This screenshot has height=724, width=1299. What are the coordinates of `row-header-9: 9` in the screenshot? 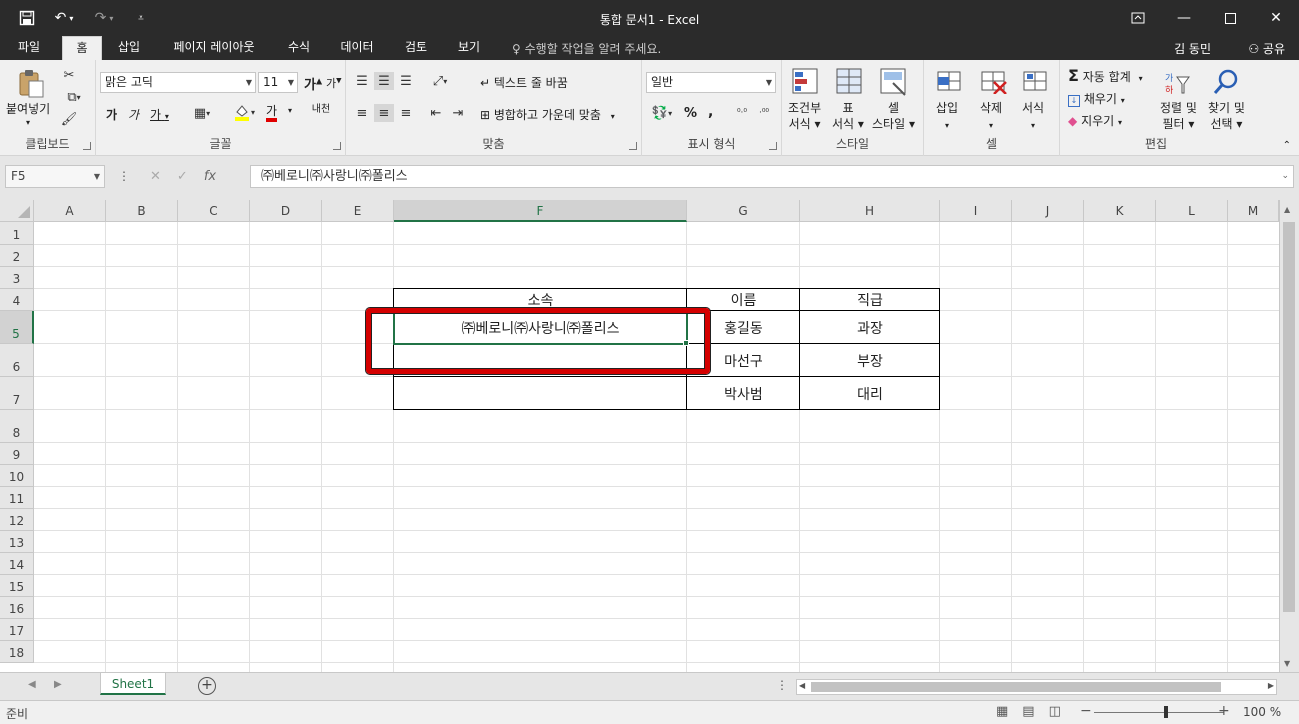 It's located at (17, 454).